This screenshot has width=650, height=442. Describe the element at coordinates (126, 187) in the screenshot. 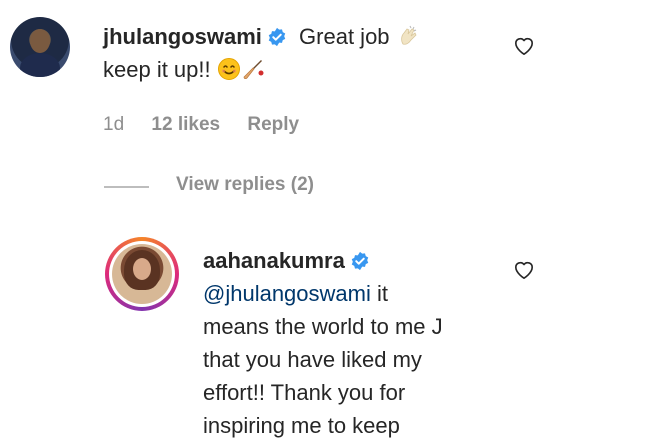

I see `replies-divider` at that location.